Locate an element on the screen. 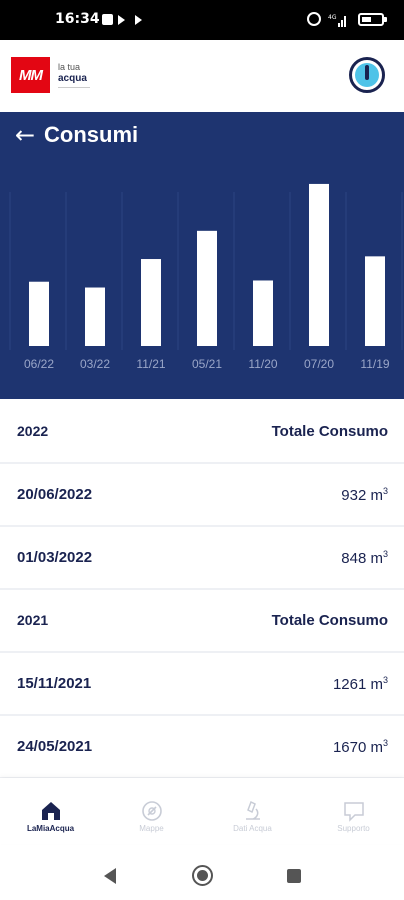 The width and height of the screenshot is (404, 900). chart-tick-label: 07/20 is located at coordinates (319, 364).